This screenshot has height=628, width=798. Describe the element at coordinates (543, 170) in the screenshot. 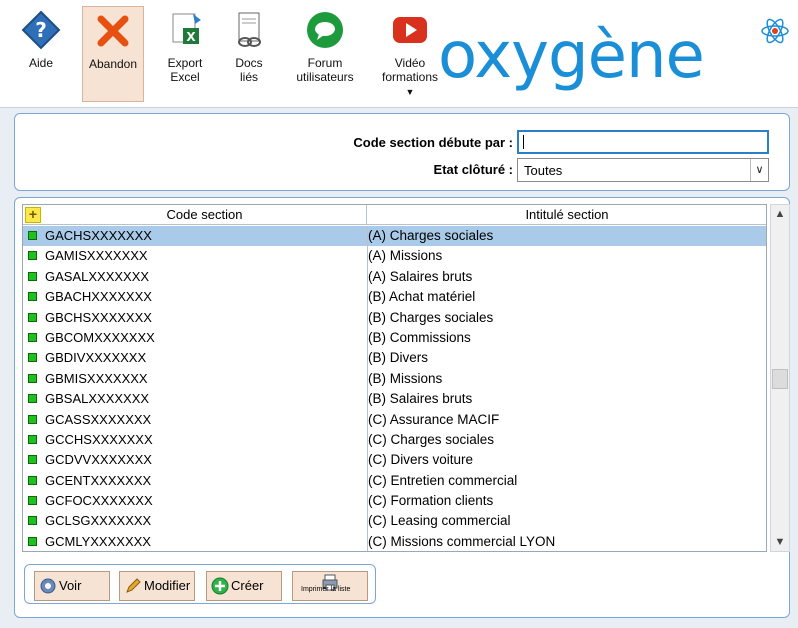

I see `etat-cloture-value: Toutes` at that location.